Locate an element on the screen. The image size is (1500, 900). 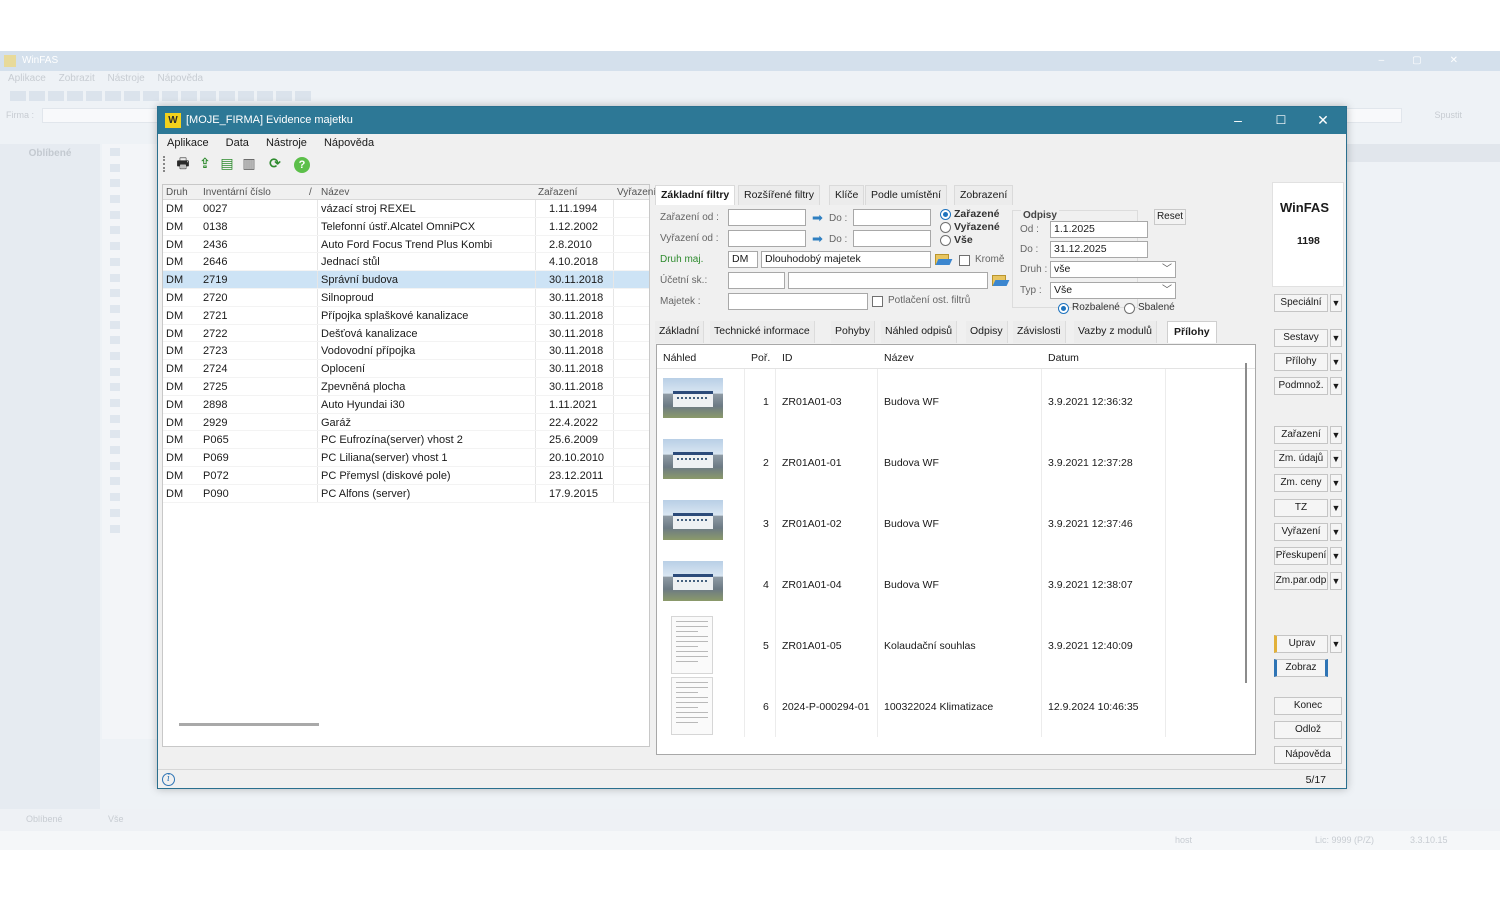
druh-maj-name-input: Dlouhodobý majetek is located at coordinates (846, 259).